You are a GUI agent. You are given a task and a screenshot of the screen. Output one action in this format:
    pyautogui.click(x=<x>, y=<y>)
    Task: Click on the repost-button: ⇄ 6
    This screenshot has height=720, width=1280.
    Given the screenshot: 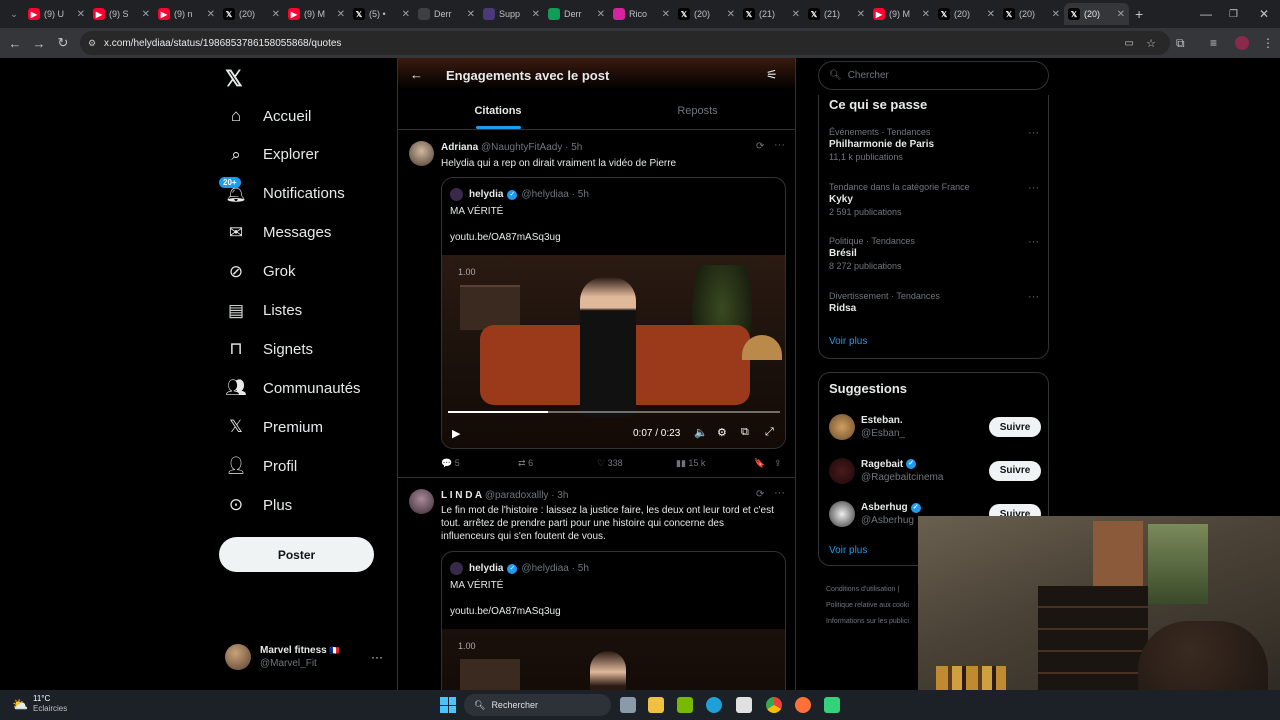 What is the action you would take?
    pyautogui.click(x=525, y=463)
    